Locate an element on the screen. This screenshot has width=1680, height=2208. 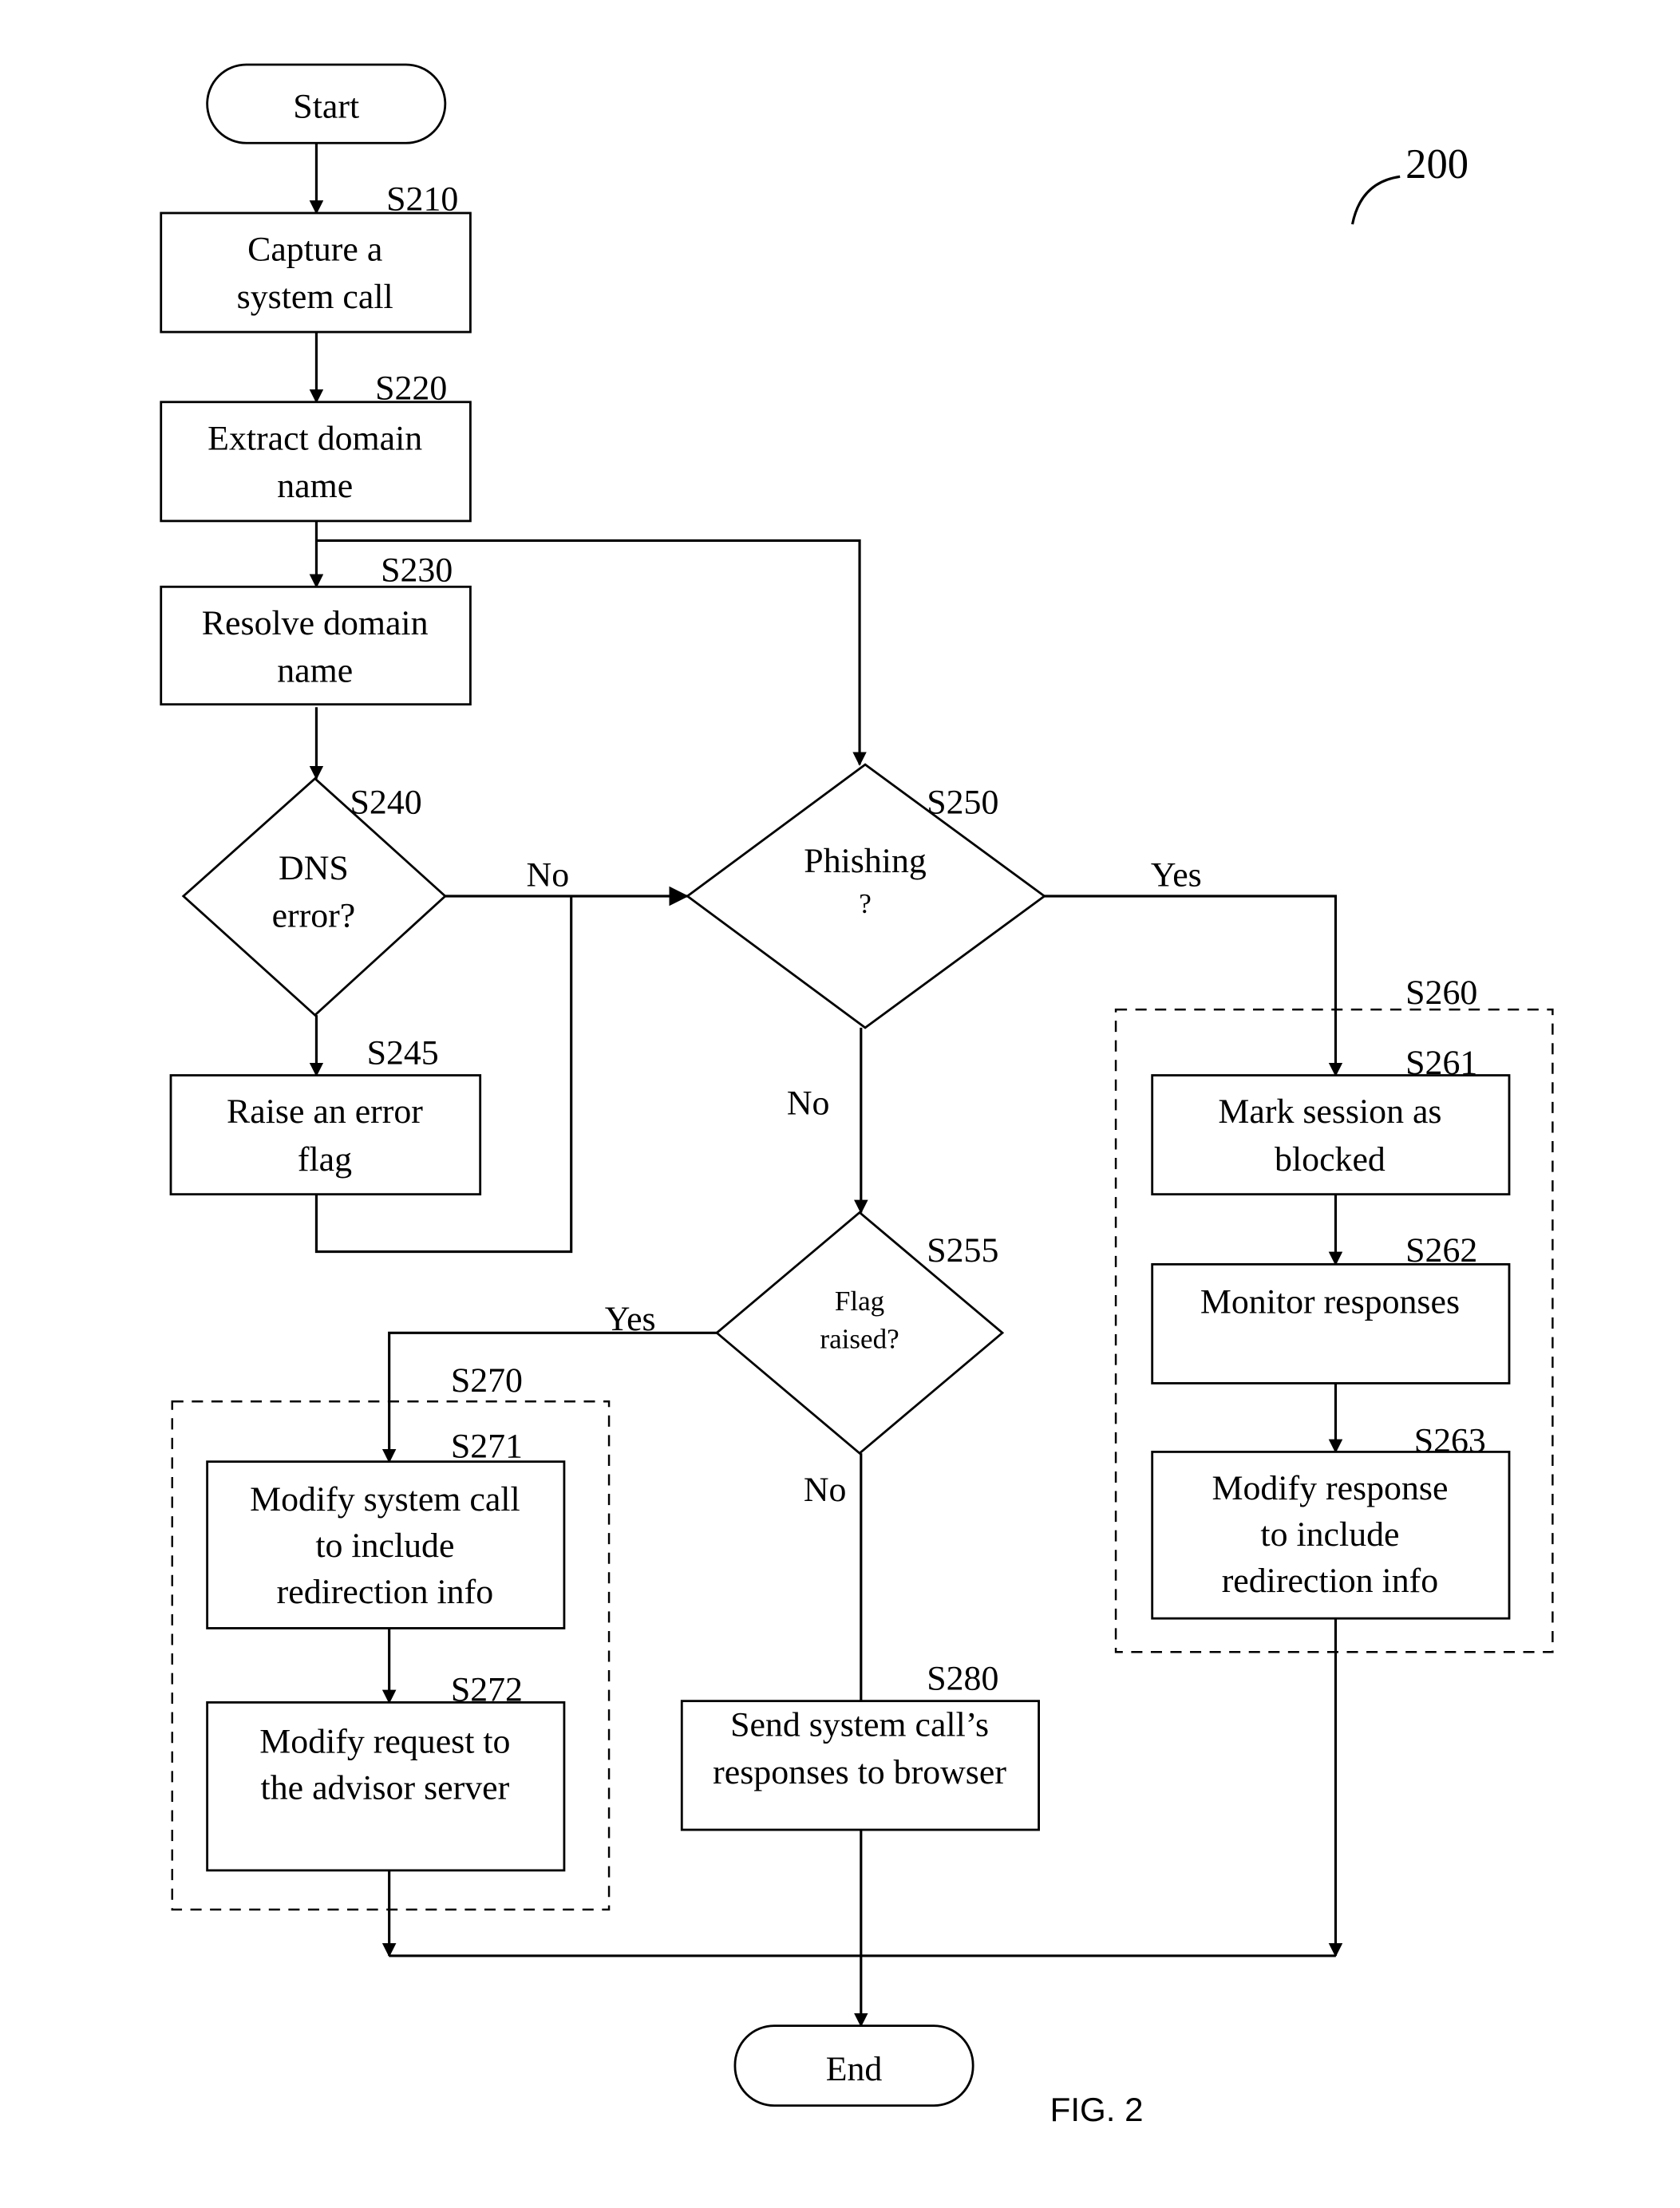
decision-s255-line1: Flag is located at coordinates (859, 1301).